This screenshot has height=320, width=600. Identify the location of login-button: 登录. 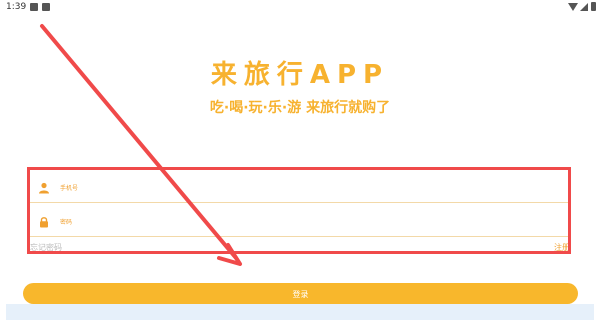
(300, 293).